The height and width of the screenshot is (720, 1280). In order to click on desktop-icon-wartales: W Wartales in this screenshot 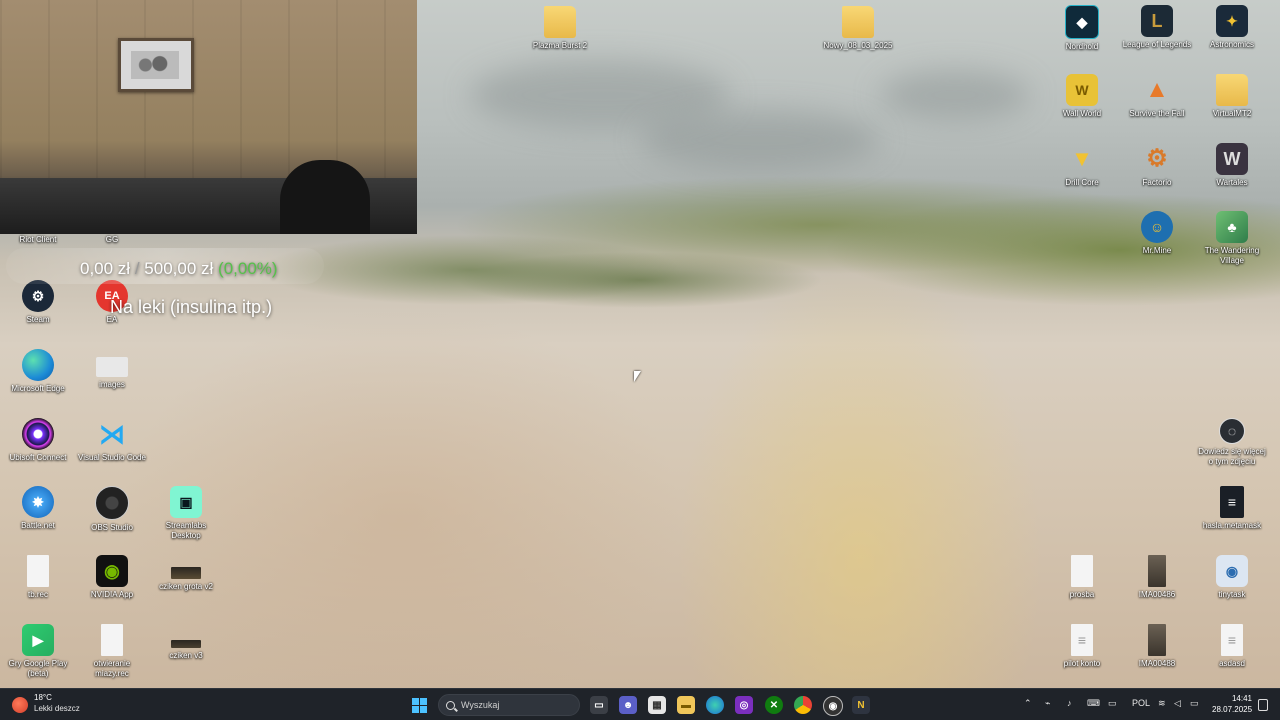, I will do `click(1232, 165)`.